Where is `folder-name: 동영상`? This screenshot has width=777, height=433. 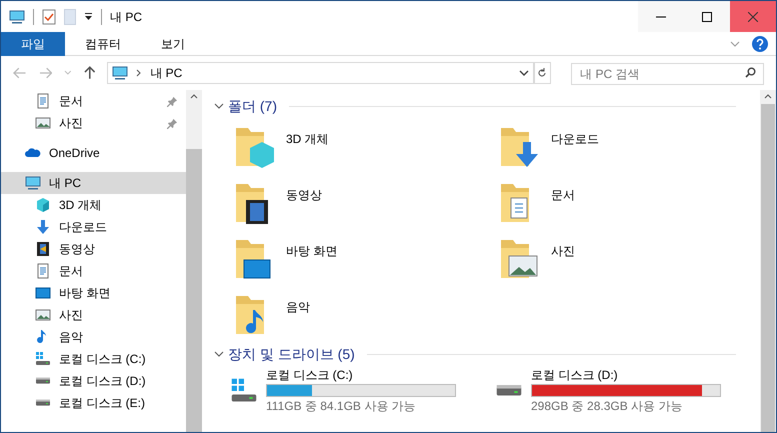 folder-name: 동영상 is located at coordinates (304, 195).